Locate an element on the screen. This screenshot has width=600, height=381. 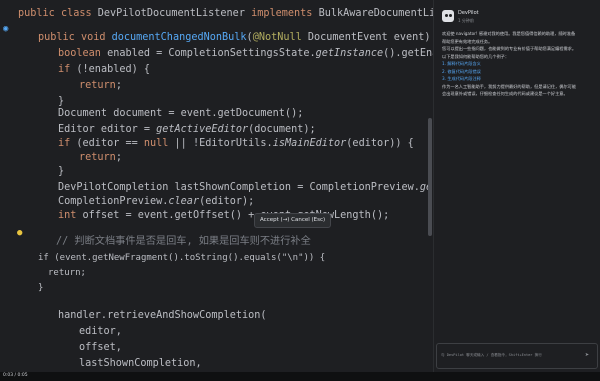
code-token: int is located at coordinates (70, 215).